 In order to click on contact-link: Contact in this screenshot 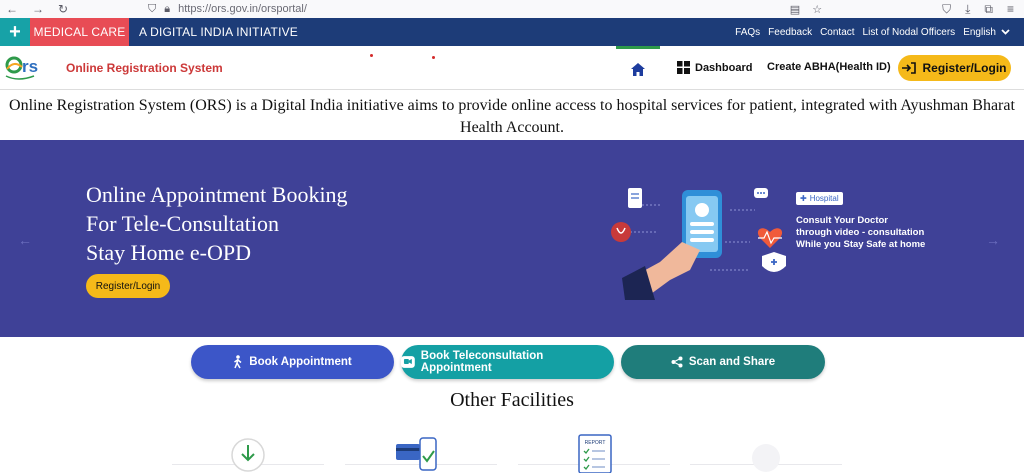, I will do `click(837, 32)`.